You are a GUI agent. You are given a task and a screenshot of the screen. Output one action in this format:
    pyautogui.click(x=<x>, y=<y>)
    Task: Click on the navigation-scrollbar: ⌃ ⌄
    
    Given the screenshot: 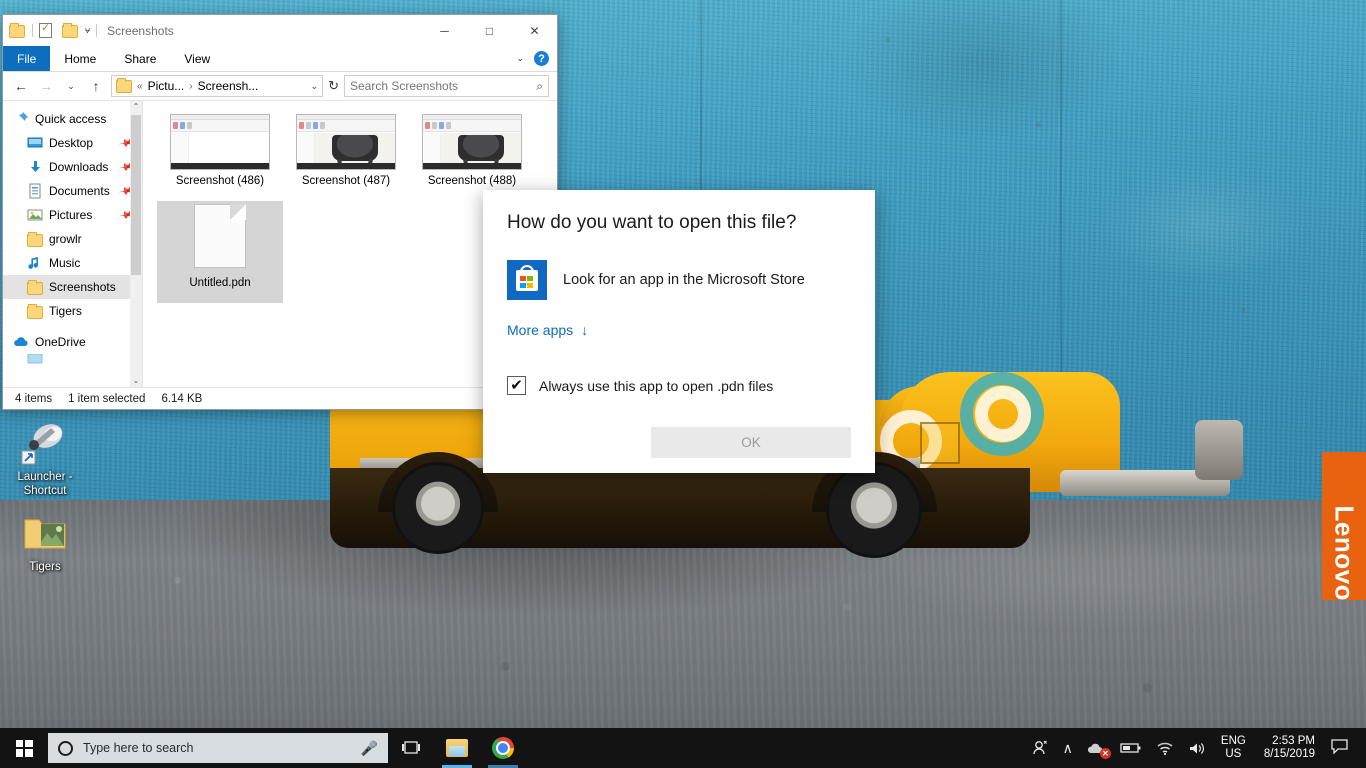 What is the action you would take?
    pyautogui.click(x=136, y=244)
    